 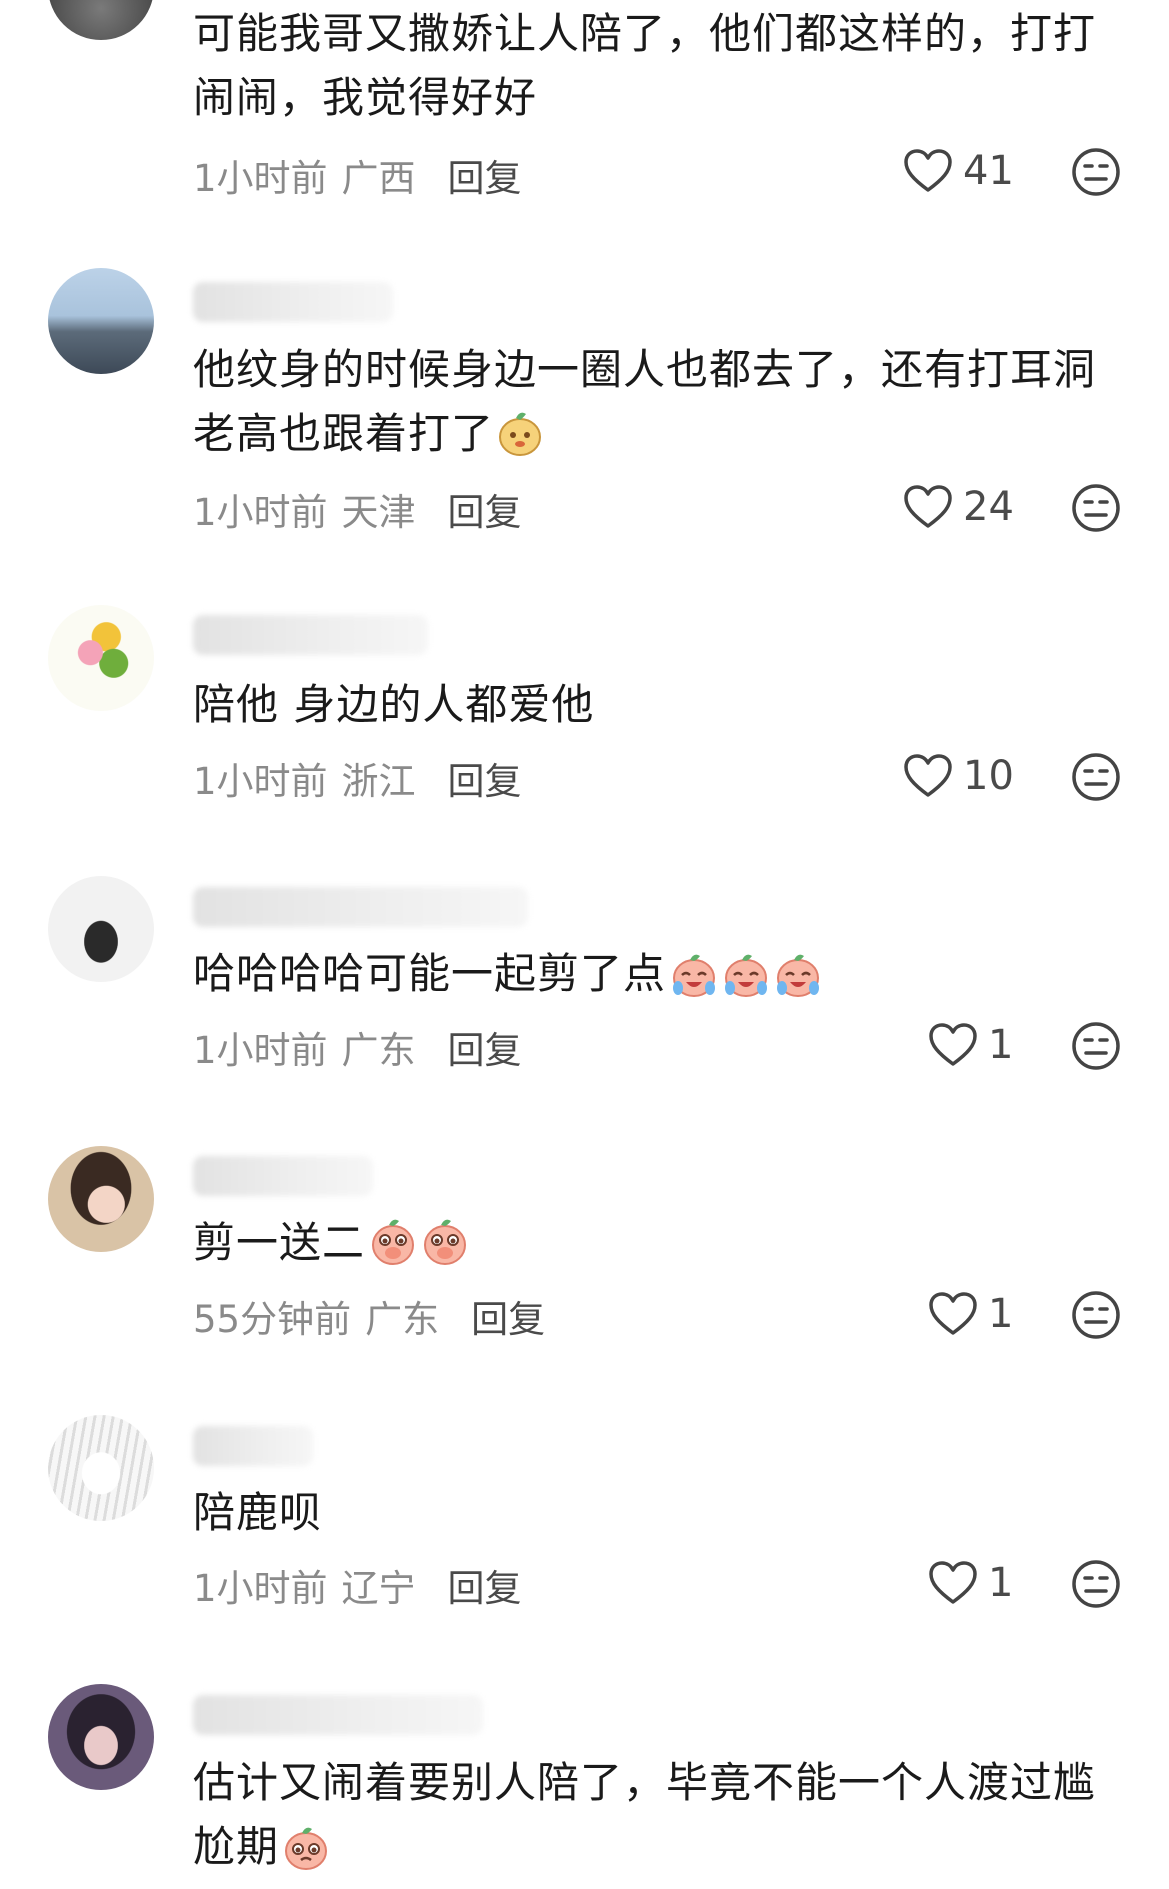 I want to click on comment-text: 可能我哥又撒娇让人陪了，他们都这样的，打打闹闹，我觉得好好, so click(x=645, y=65).